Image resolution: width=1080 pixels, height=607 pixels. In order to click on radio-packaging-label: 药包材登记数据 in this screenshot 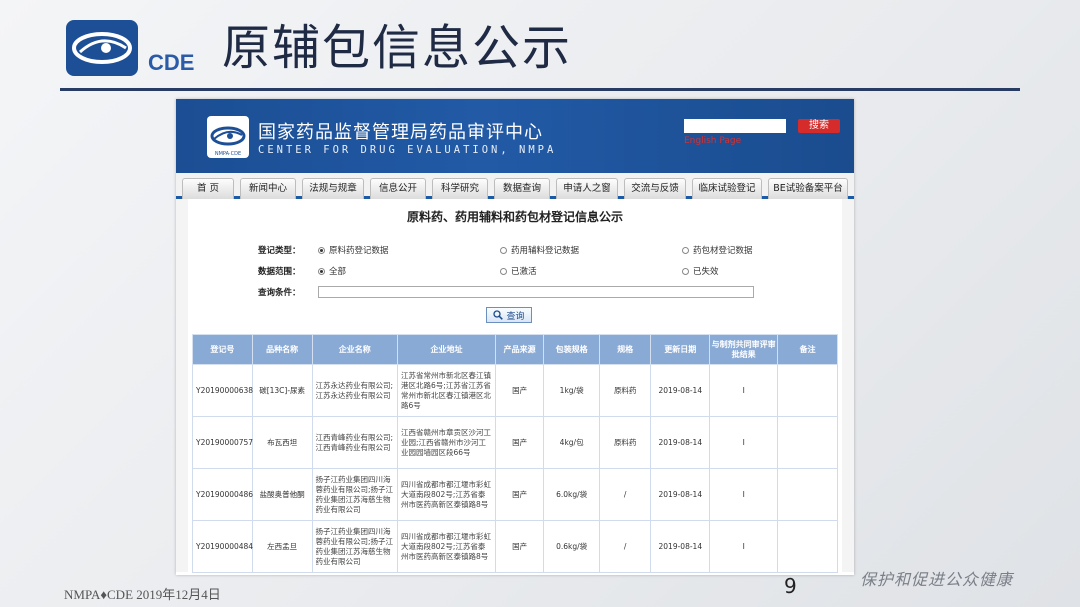, I will do `click(723, 251)`.